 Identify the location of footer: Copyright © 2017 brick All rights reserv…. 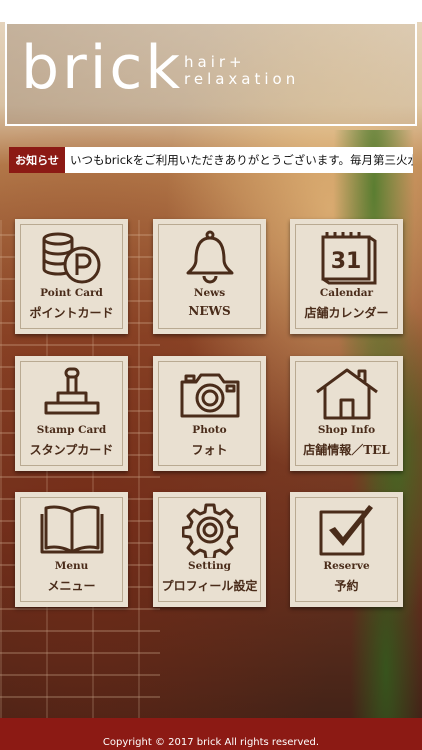
(211, 734).